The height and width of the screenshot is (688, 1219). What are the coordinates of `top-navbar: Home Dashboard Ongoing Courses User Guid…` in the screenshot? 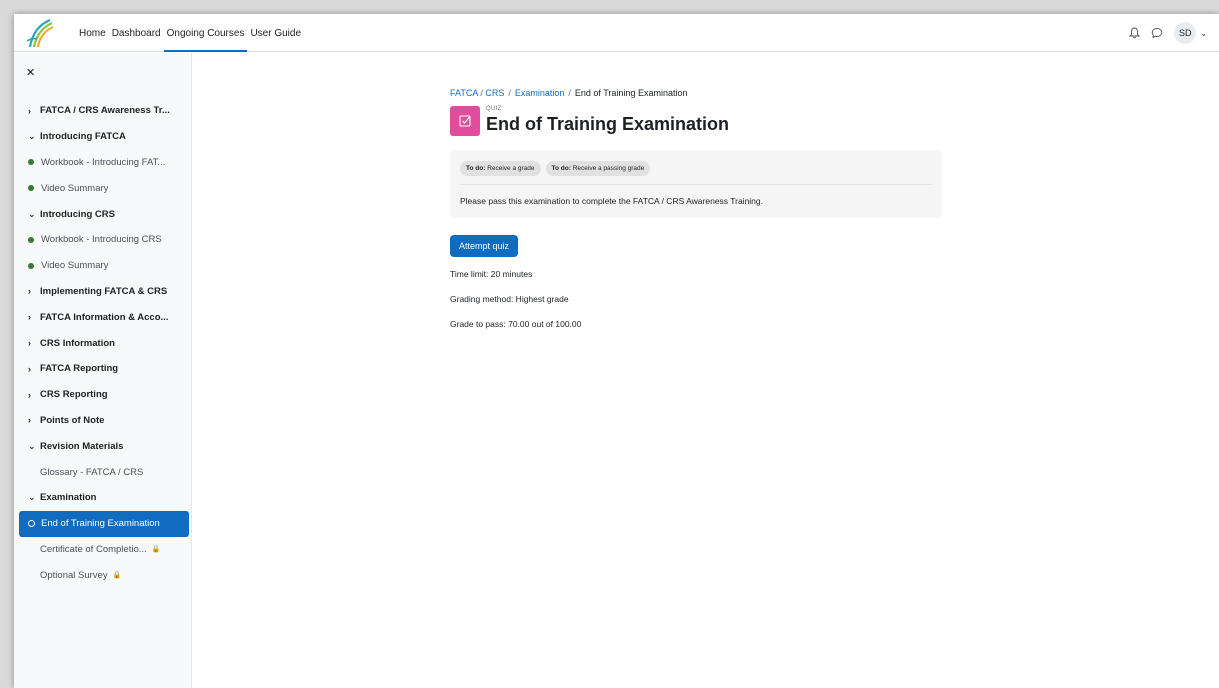 It's located at (616, 33).